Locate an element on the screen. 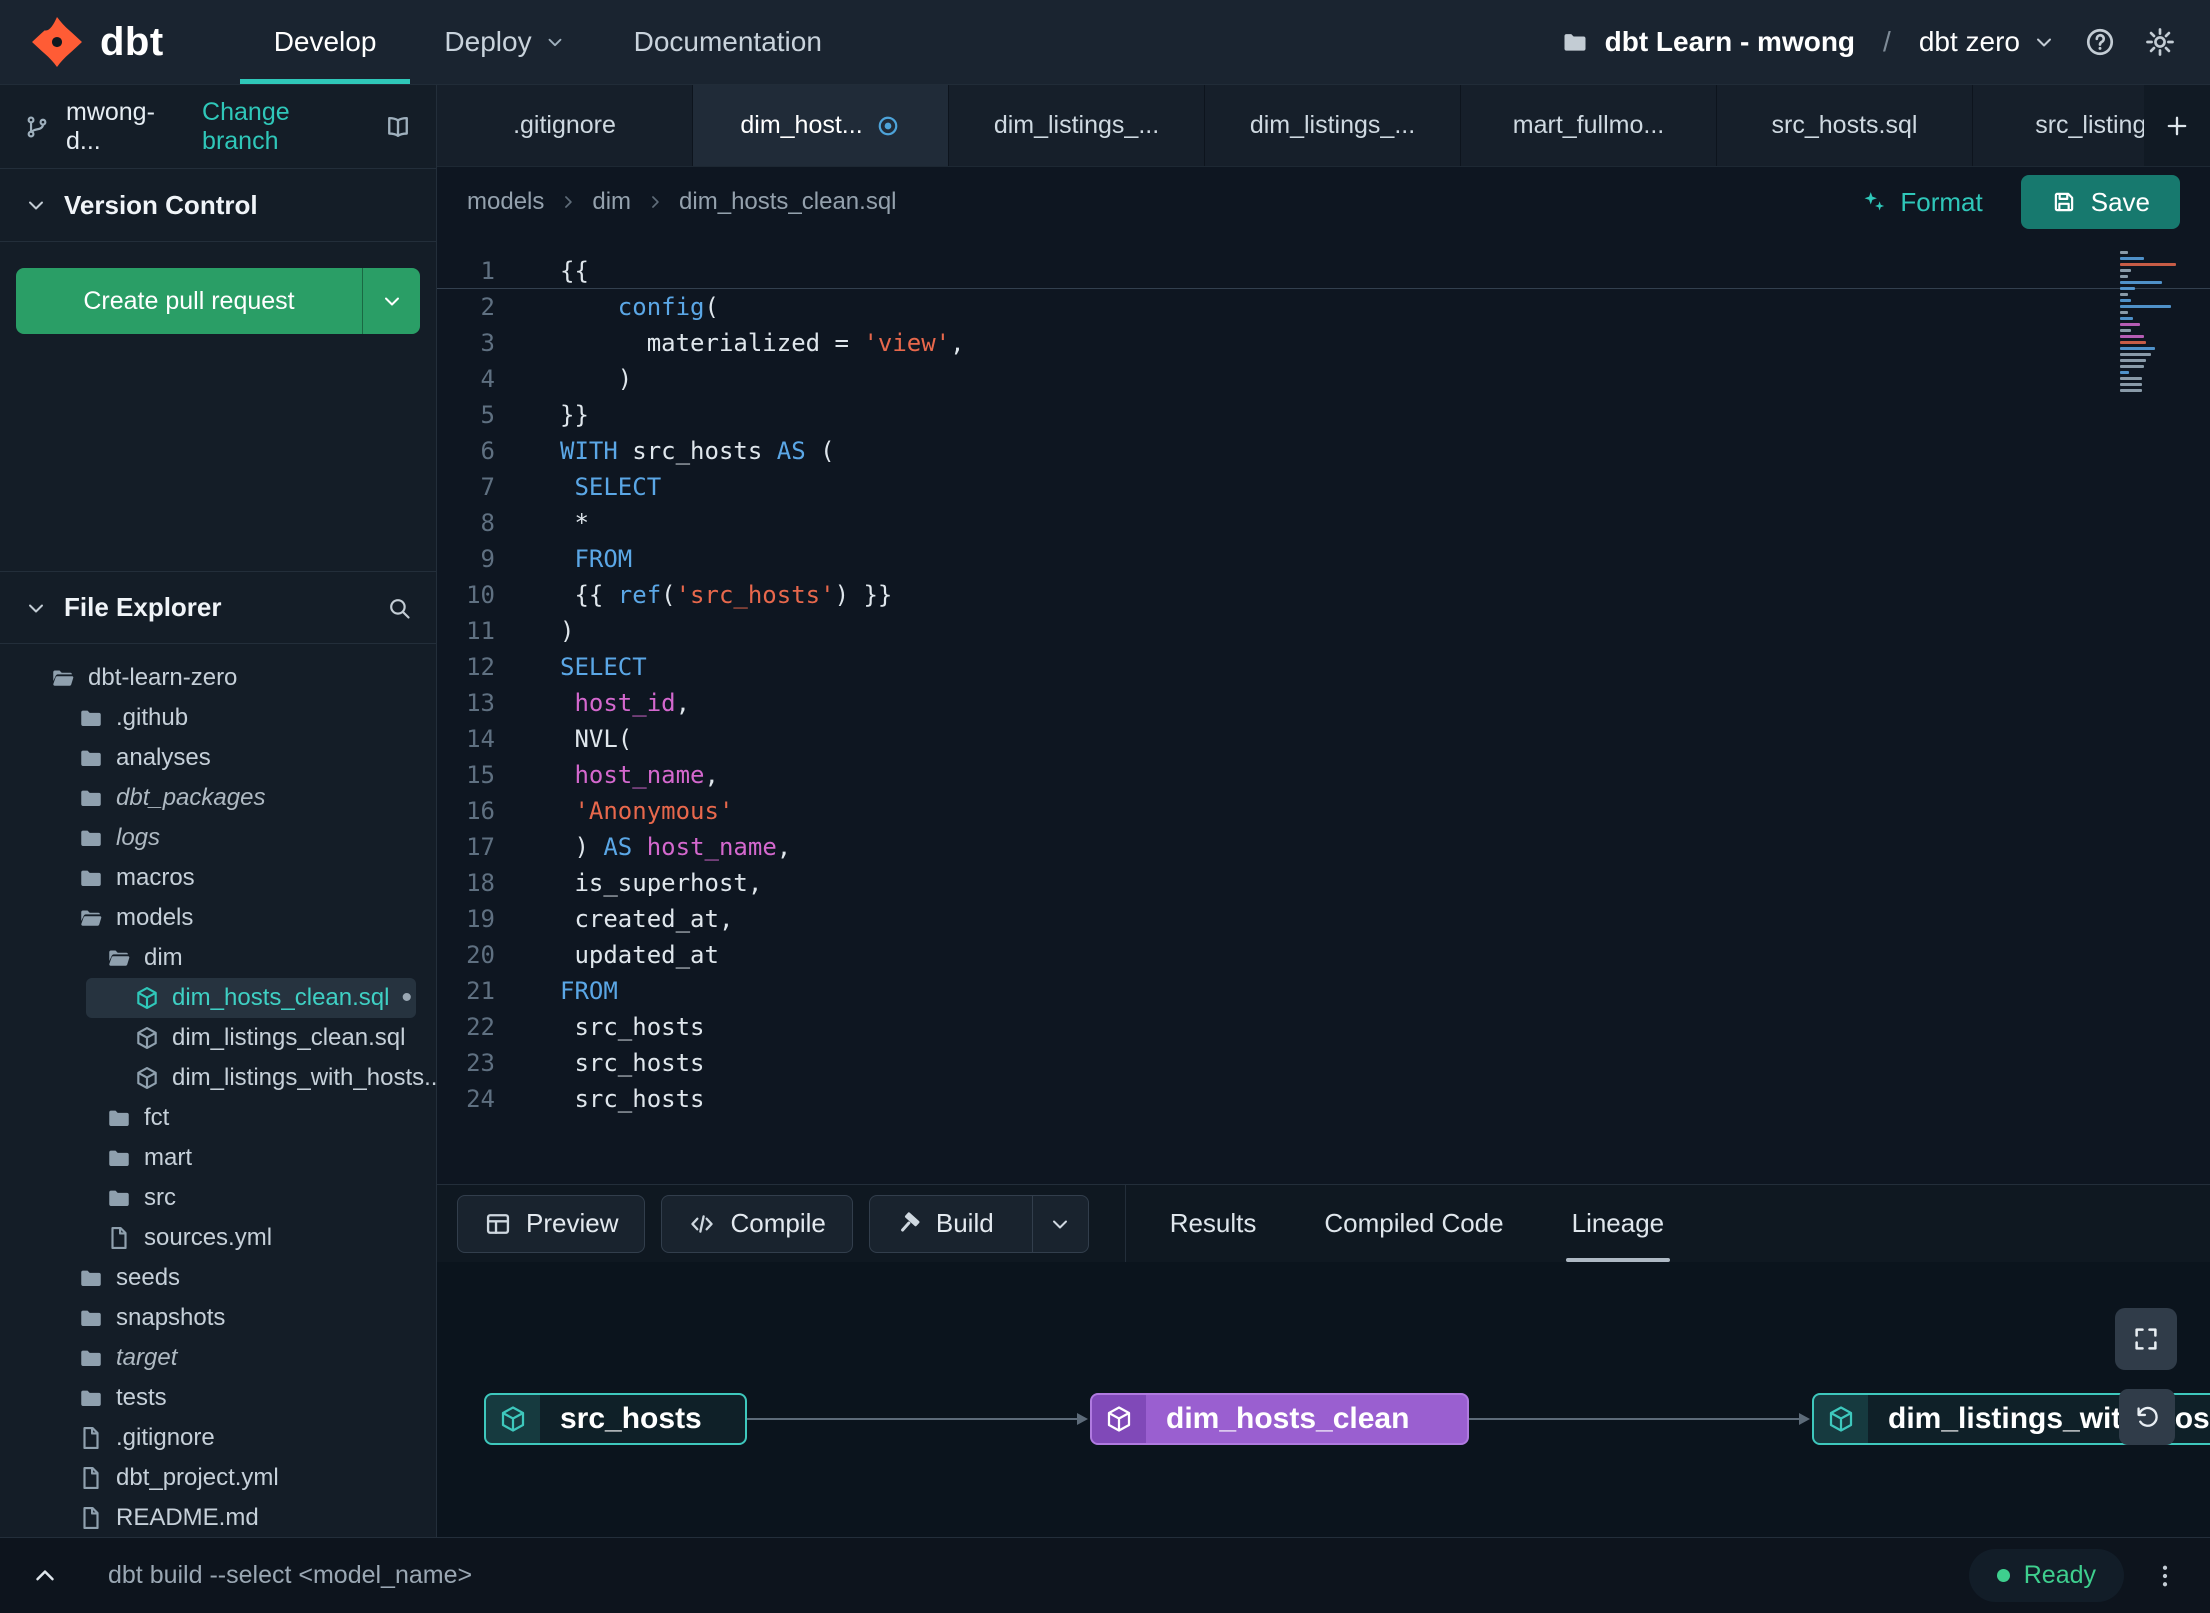 Image resolution: width=2210 pixels, height=1613 pixels. tree-item-gitignore: .gitignore is located at coordinates (218, 1438).